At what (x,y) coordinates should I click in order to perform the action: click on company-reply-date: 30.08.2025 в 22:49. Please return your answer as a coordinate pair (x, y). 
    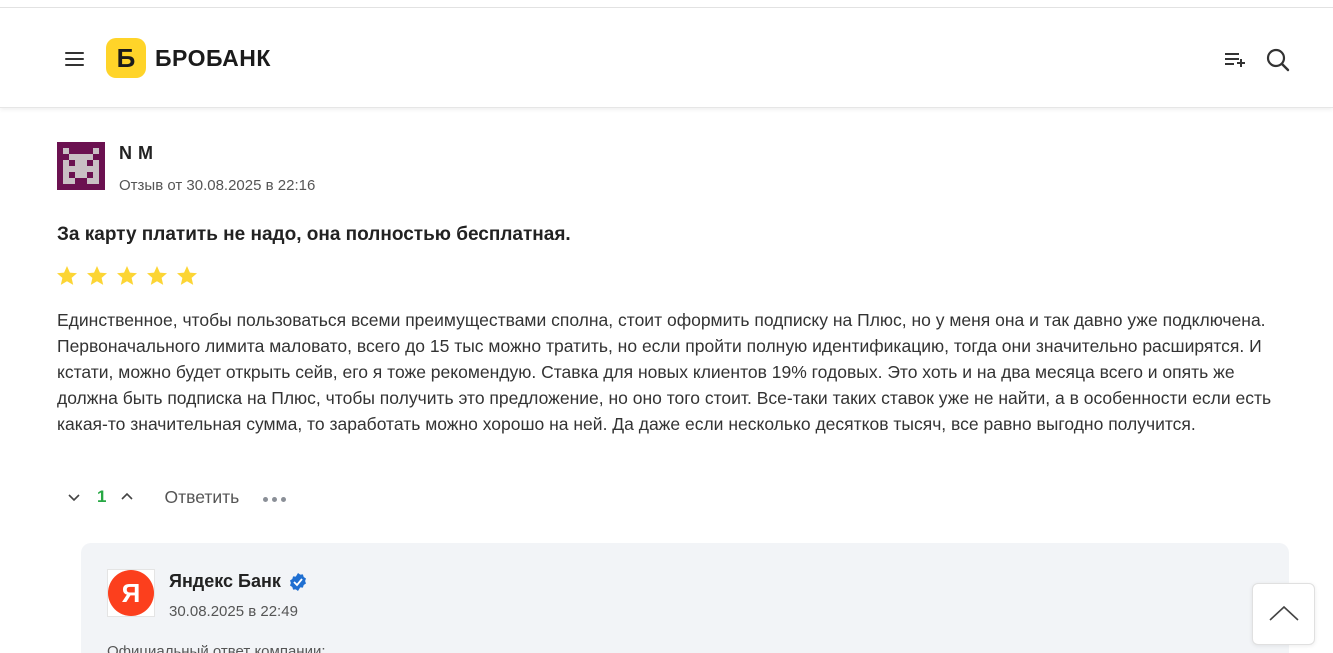
    Looking at the image, I should click on (233, 611).